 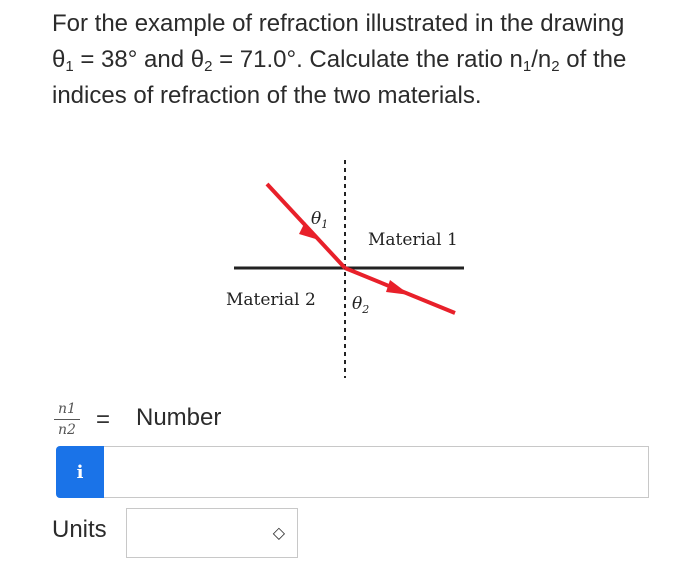 What do you see at coordinates (212, 533) in the screenshot?
I see `units-select: ◇` at bounding box center [212, 533].